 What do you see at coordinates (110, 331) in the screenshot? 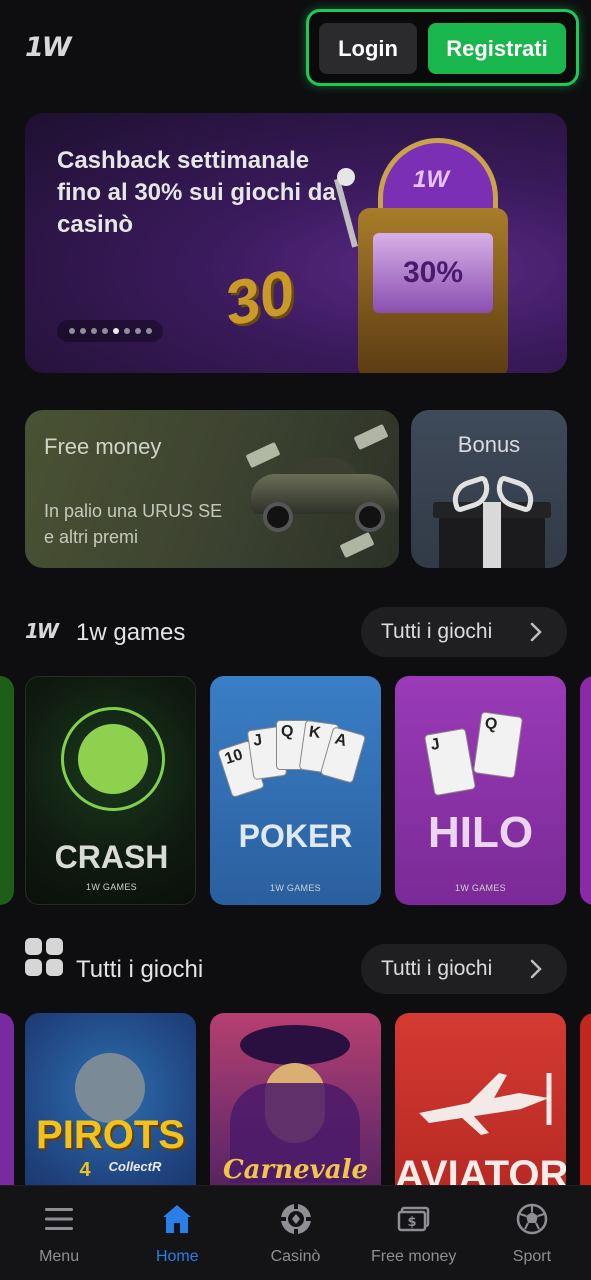
I see `carousel-indicator` at bounding box center [110, 331].